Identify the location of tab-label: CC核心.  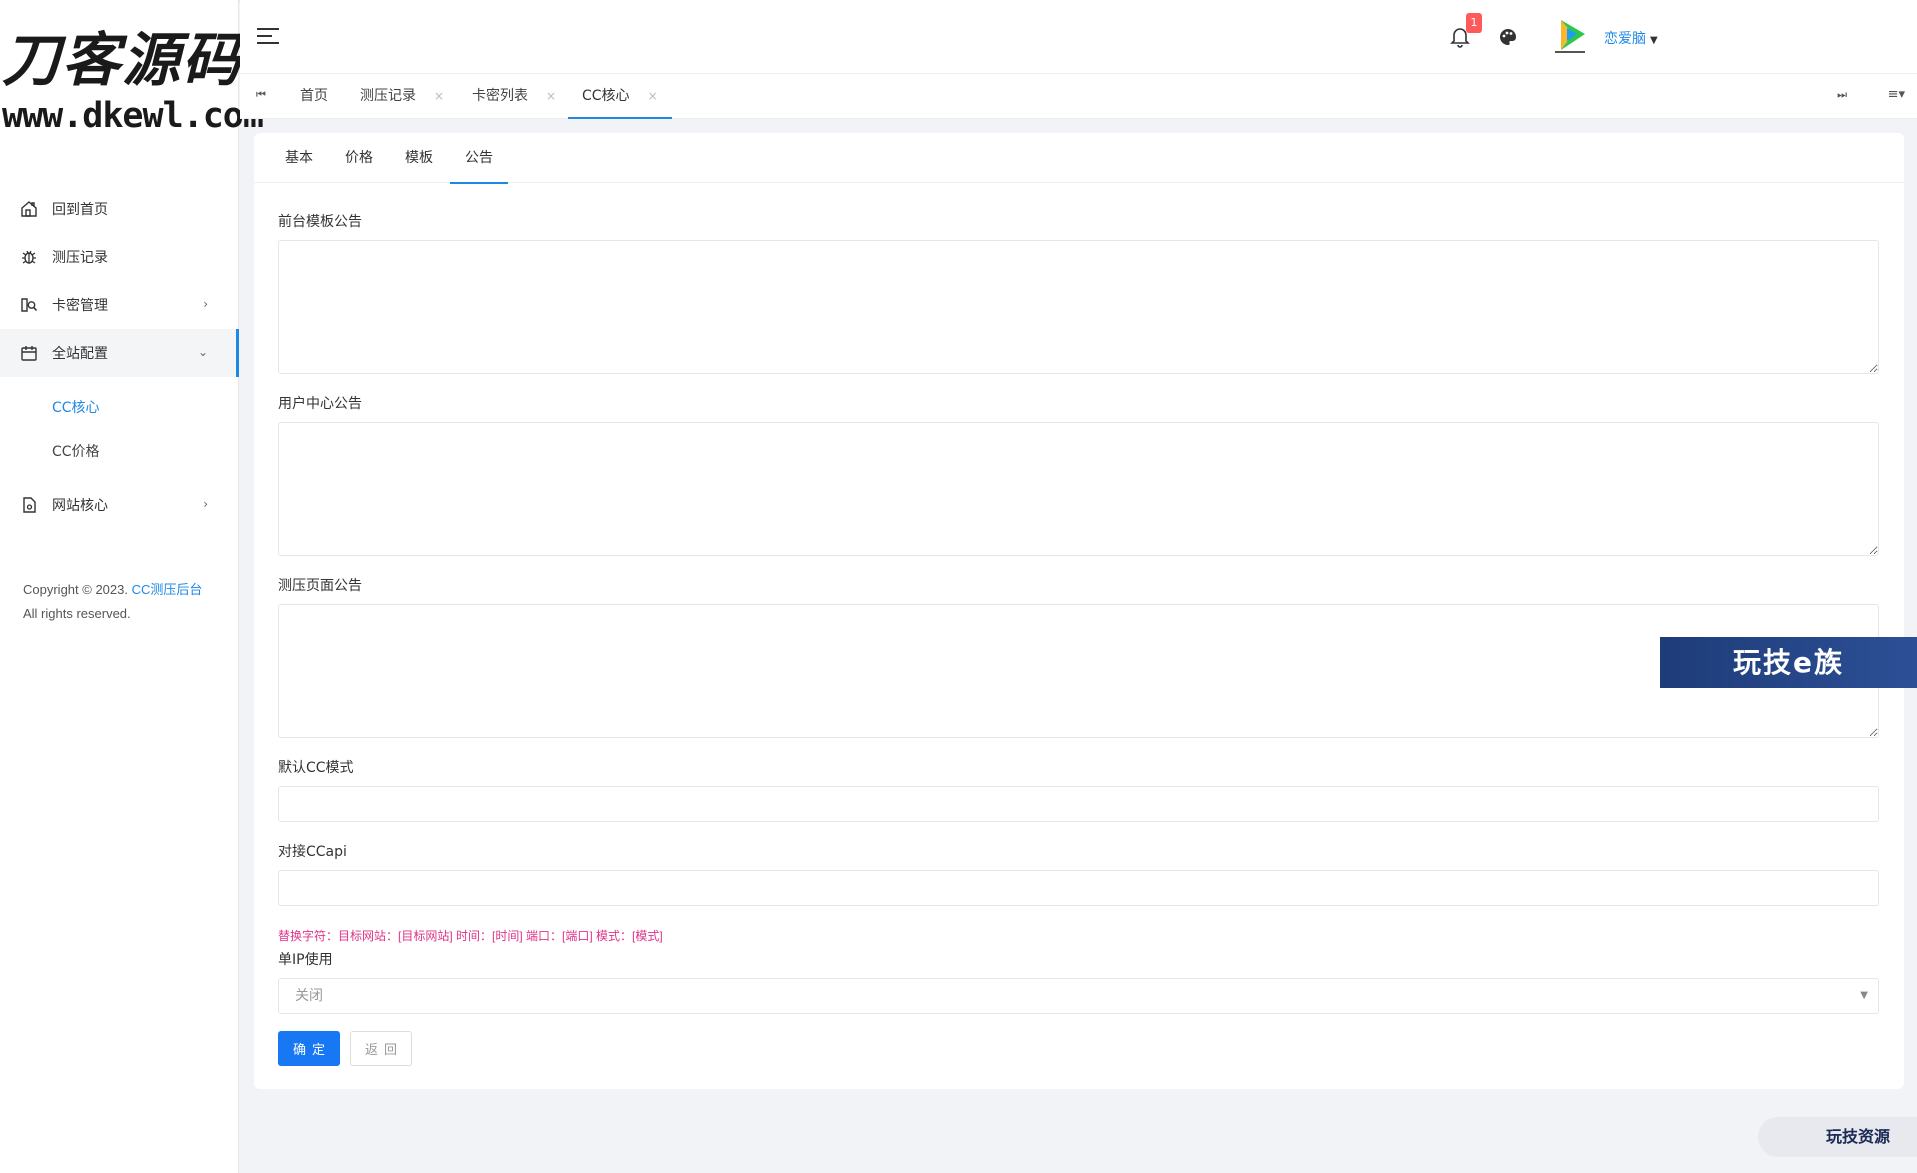
(606, 96).